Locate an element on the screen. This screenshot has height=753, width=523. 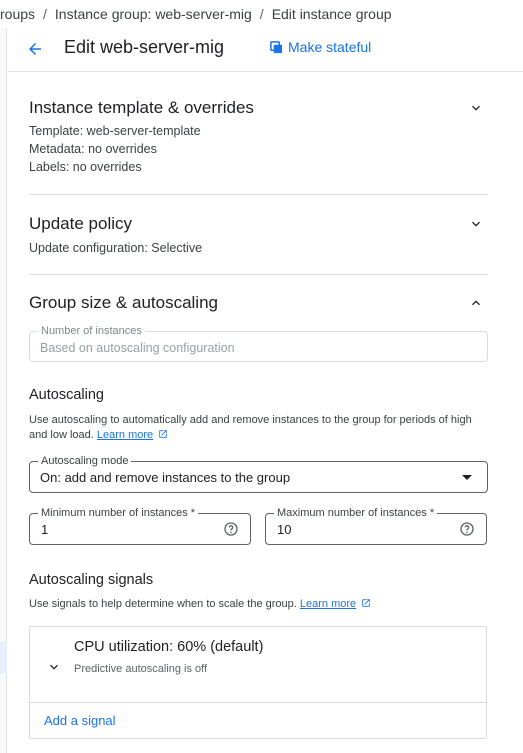
stateful-icon is located at coordinates (276, 46).